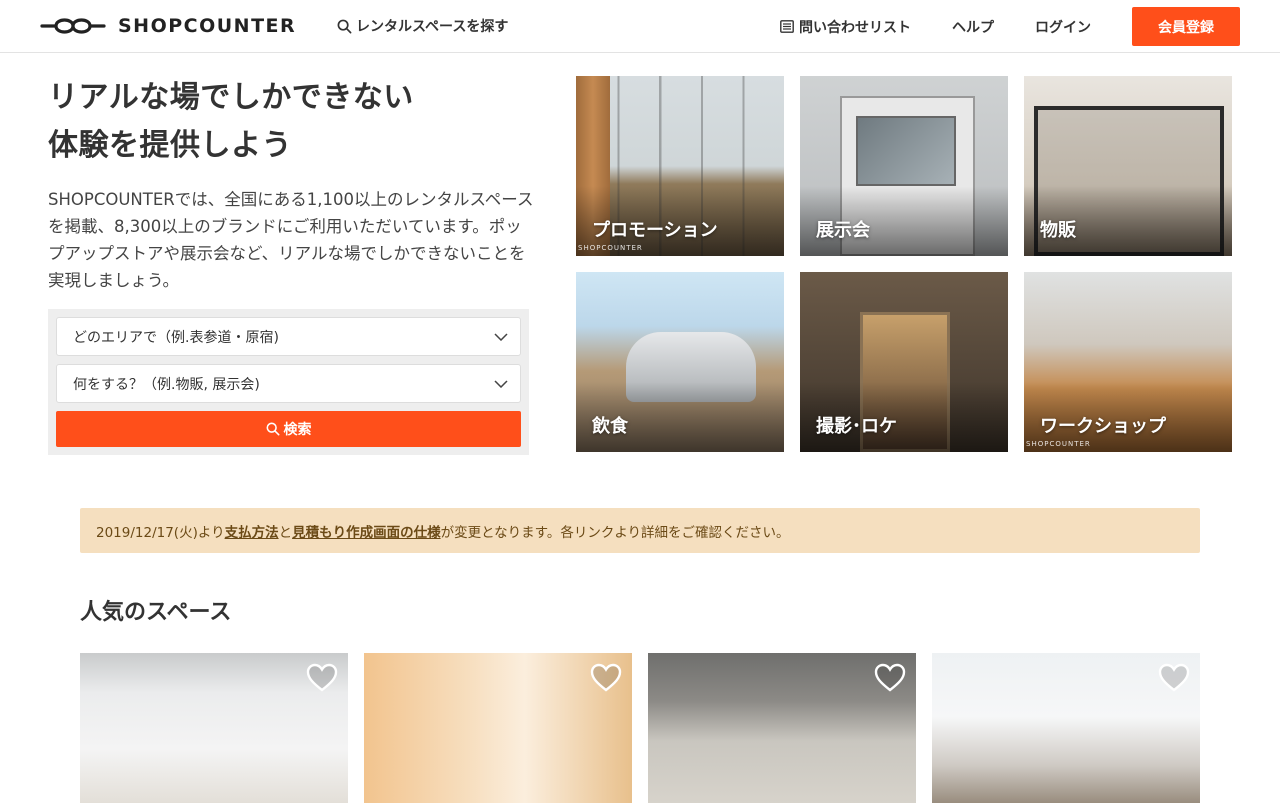 Image resolution: width=1280 pixels, height=803 pixels. Describe the element at coordinates (285, 532) in the screenshot. I see `notice-middle: と` at that location.